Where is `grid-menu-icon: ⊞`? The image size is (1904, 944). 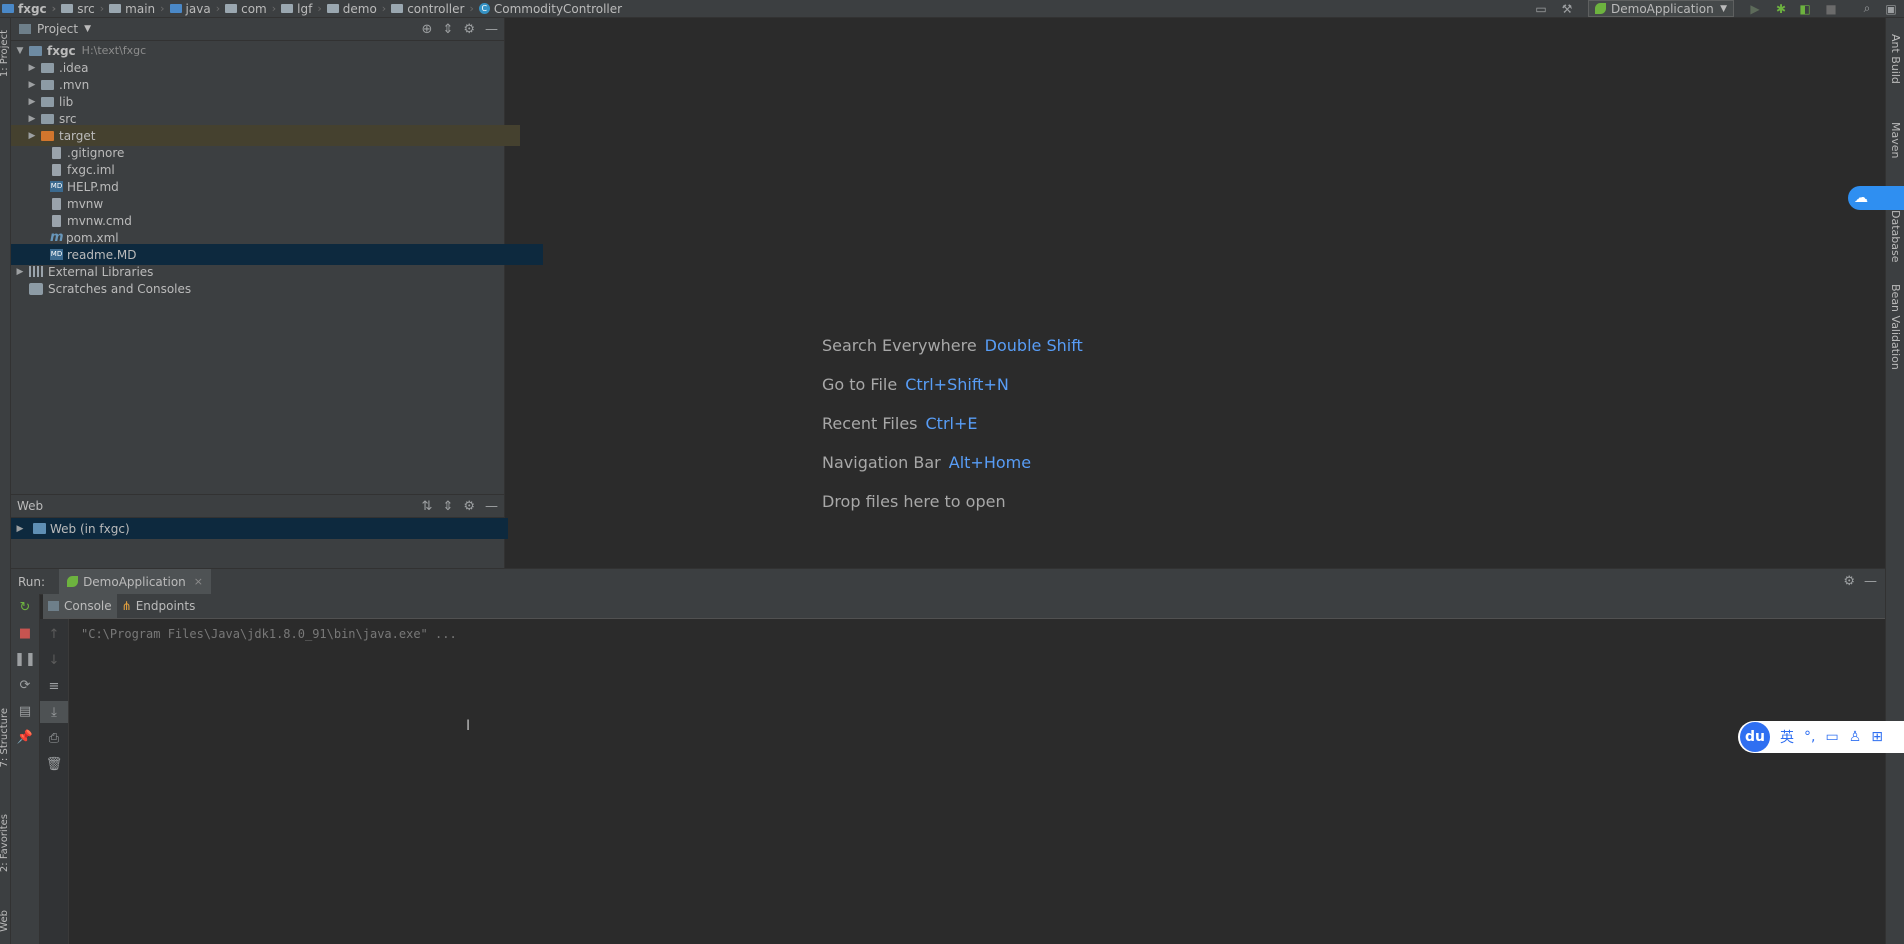
grid-menu-icon: ⊞ is located at coordinates (1877, 737).